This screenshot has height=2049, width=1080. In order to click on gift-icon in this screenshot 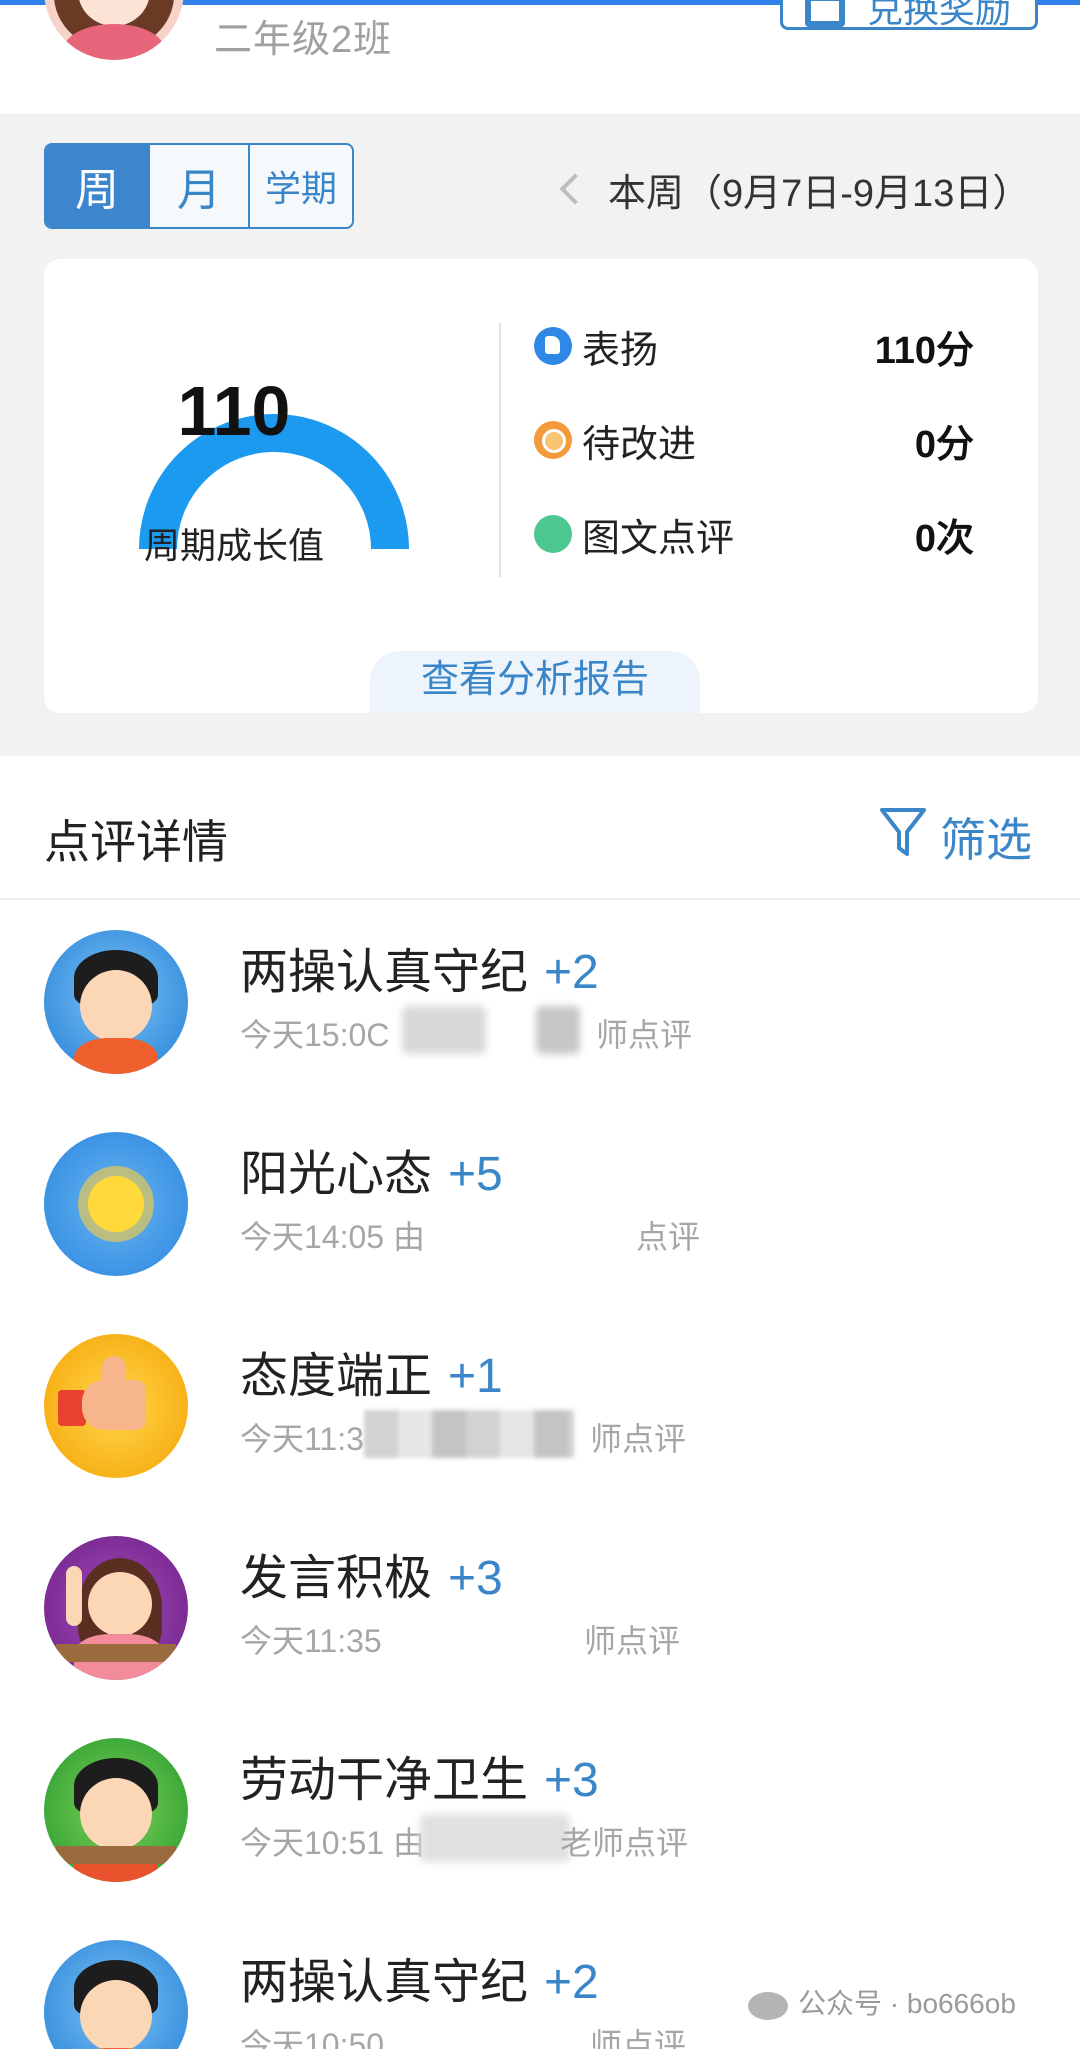, I will do `click(825, 13)`.